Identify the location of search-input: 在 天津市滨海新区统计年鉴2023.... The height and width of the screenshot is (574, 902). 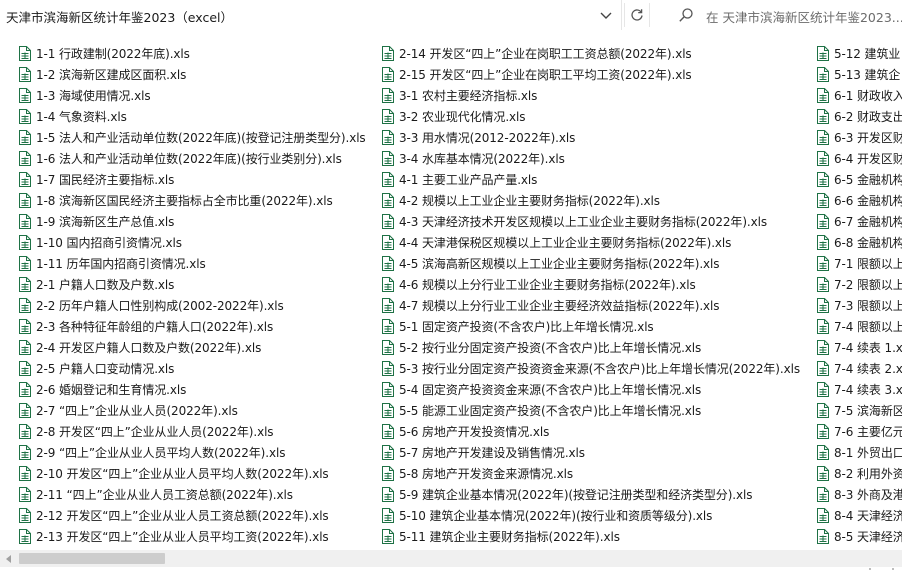
(804, 16).